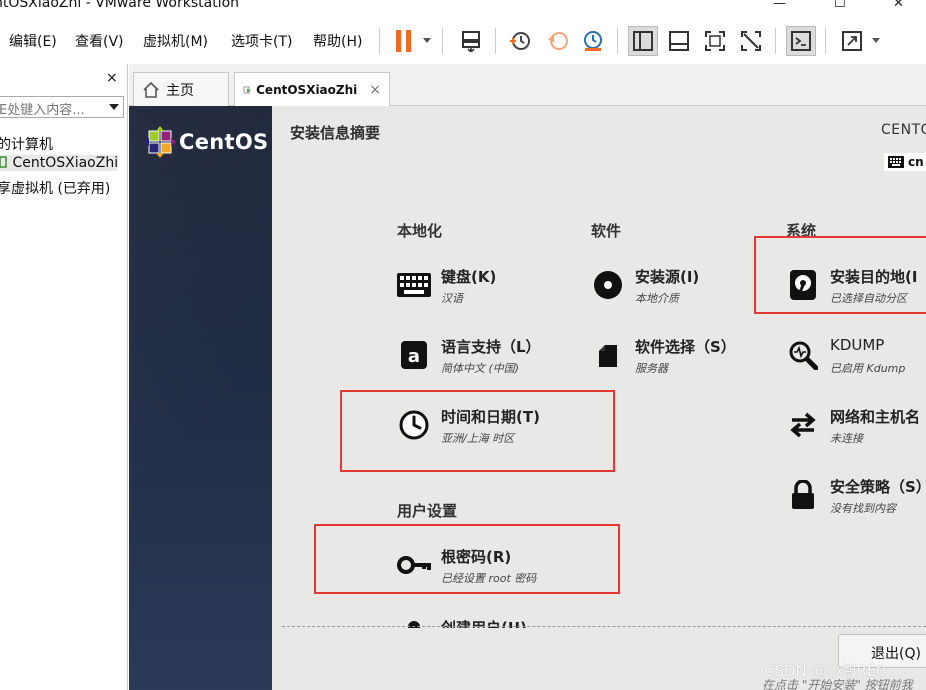 The height and width of the screenshot is (690, 926). Describe the element at coordinates (337, 41) in the screenshot. I see `menu-help: 帮助(H)` at that location.